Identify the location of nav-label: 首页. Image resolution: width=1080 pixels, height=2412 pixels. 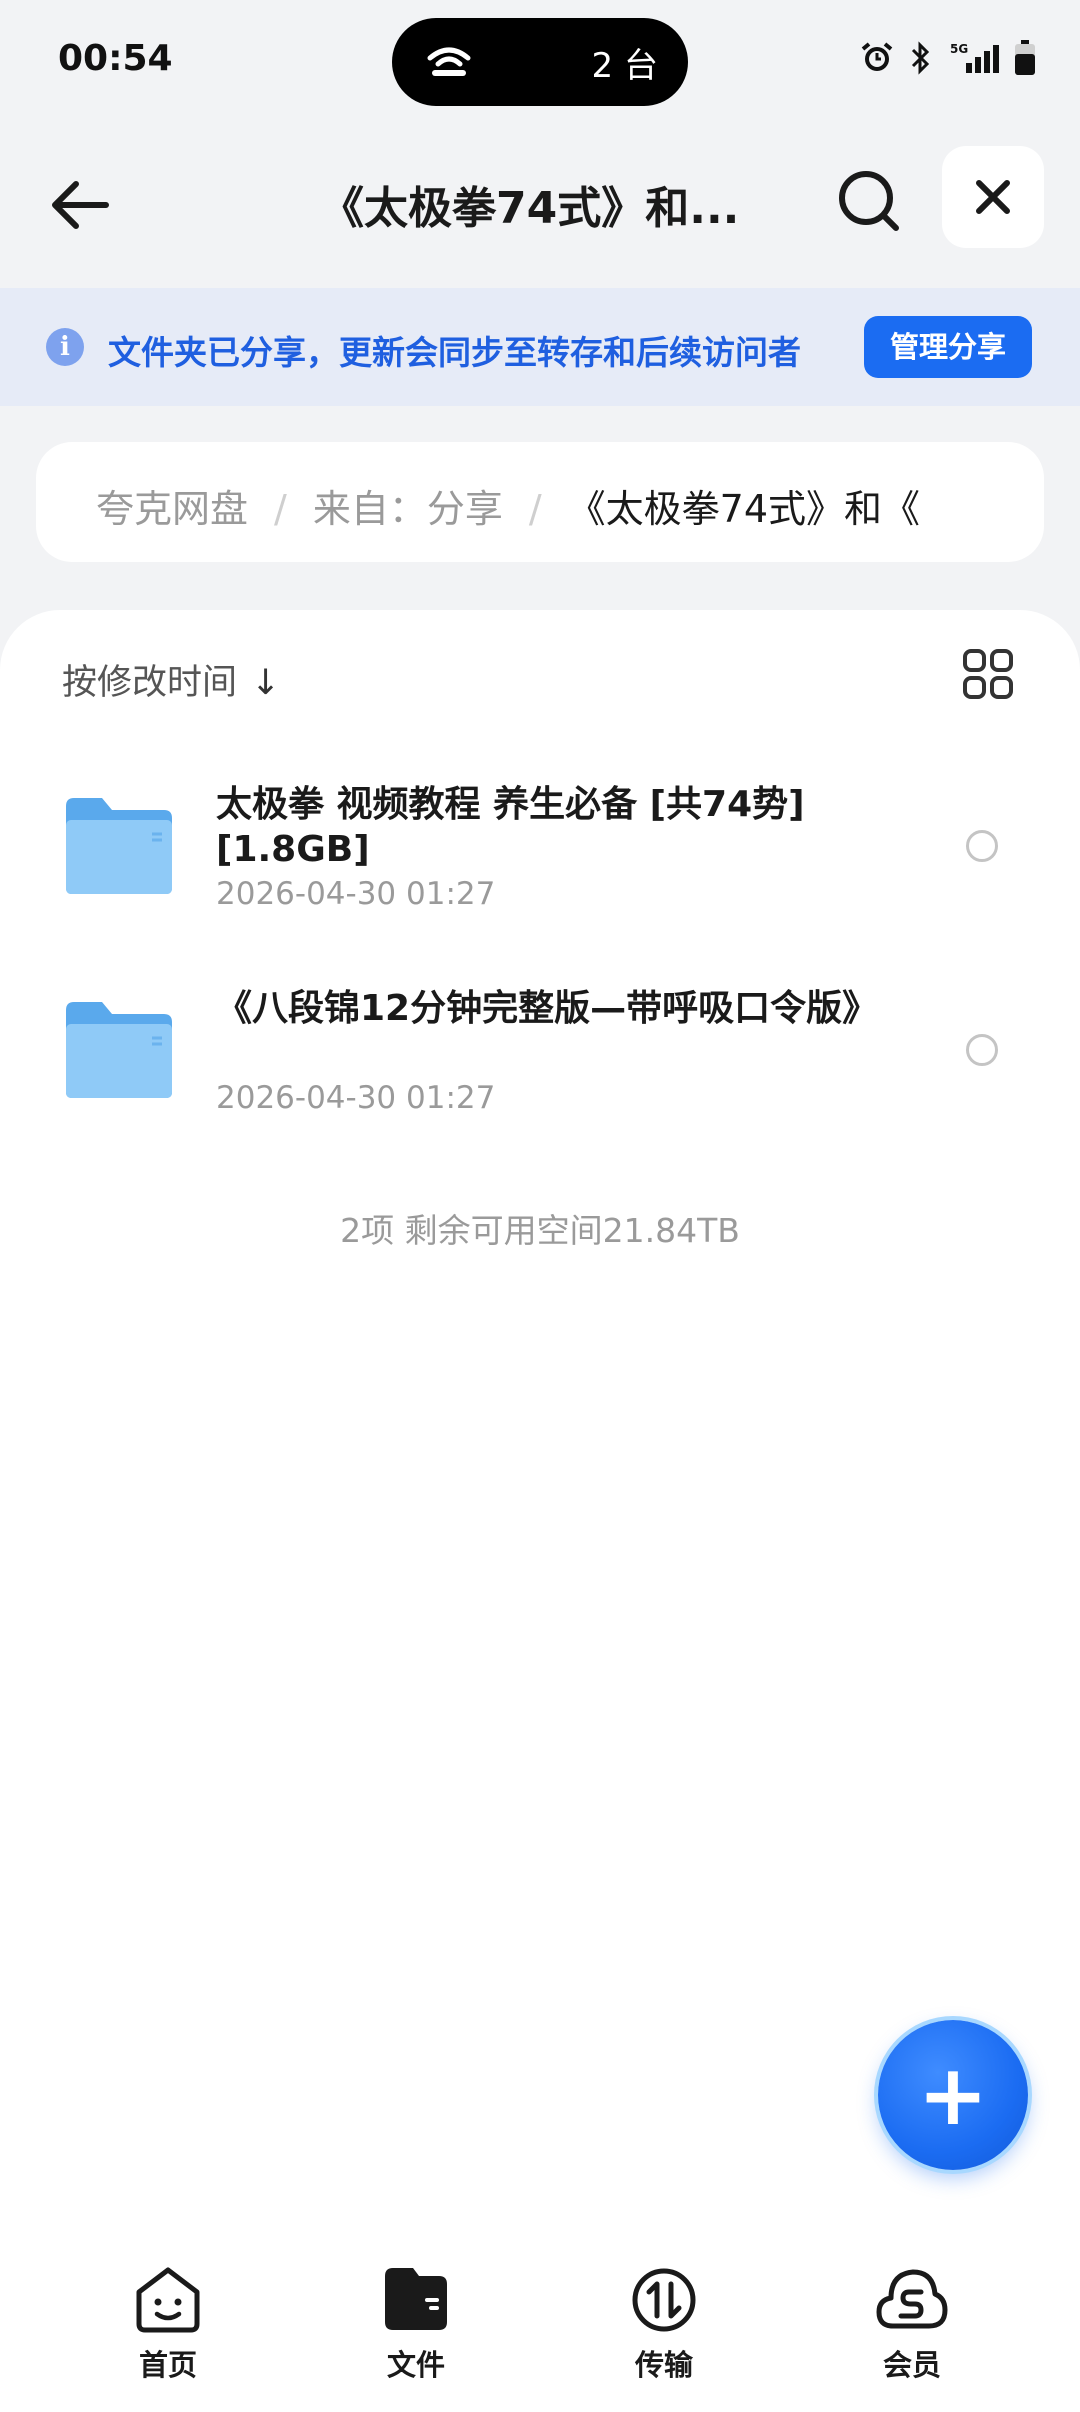
(167, 2365).